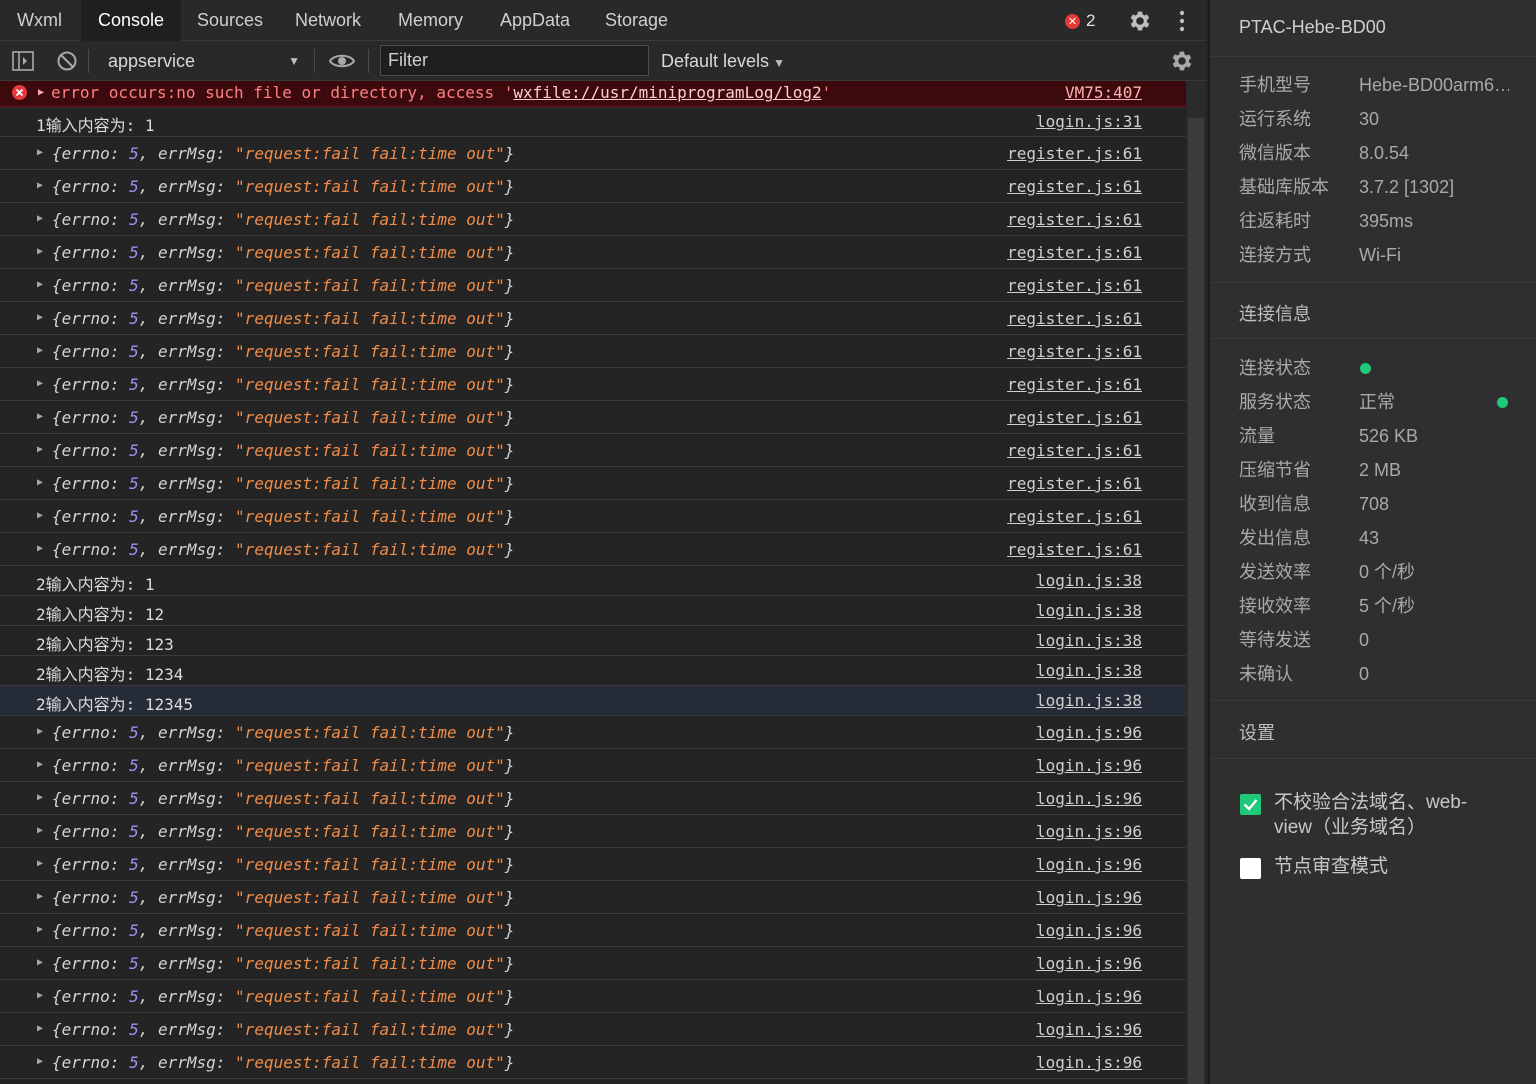 The width and height of the screenshot is (1536, 1084). Describe the element at coordinates (535, 20) in the screenshot. I see `tab-appdata: AppData` at that location.